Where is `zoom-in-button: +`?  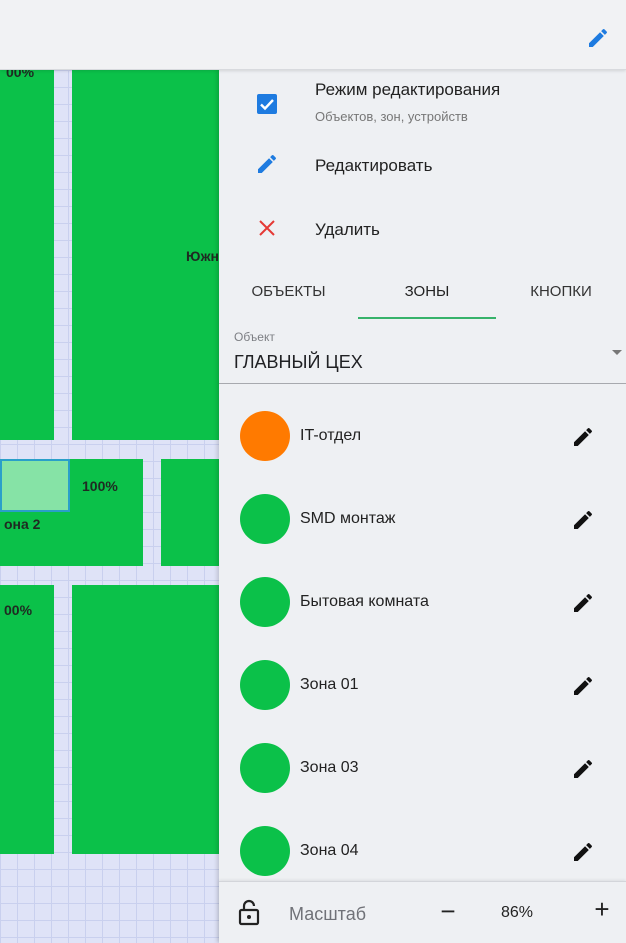
zoom-in-button: + is located at coordinates (602, 909).